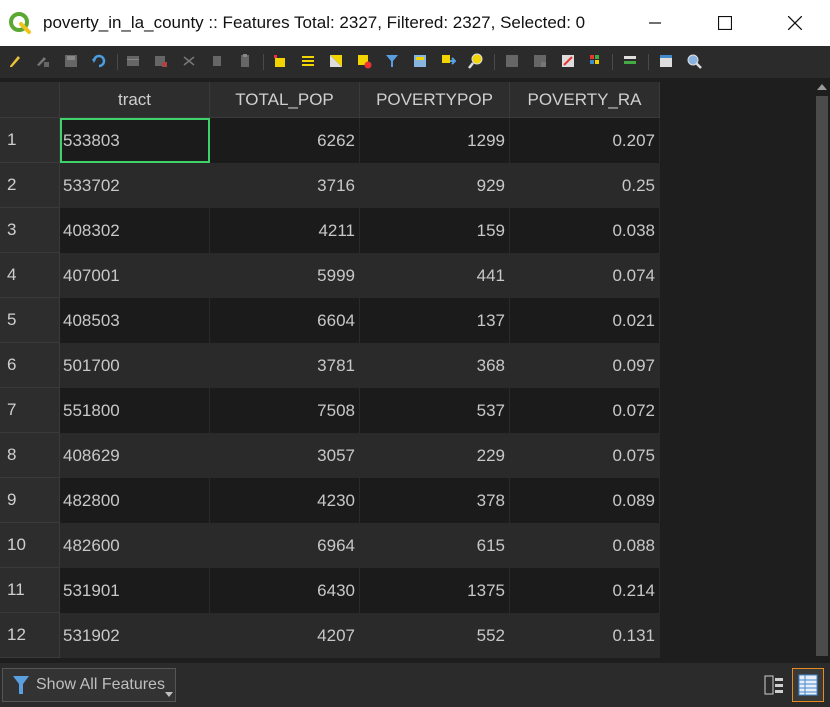  I want to click on cell-tract: 408629, so click(135, 455).